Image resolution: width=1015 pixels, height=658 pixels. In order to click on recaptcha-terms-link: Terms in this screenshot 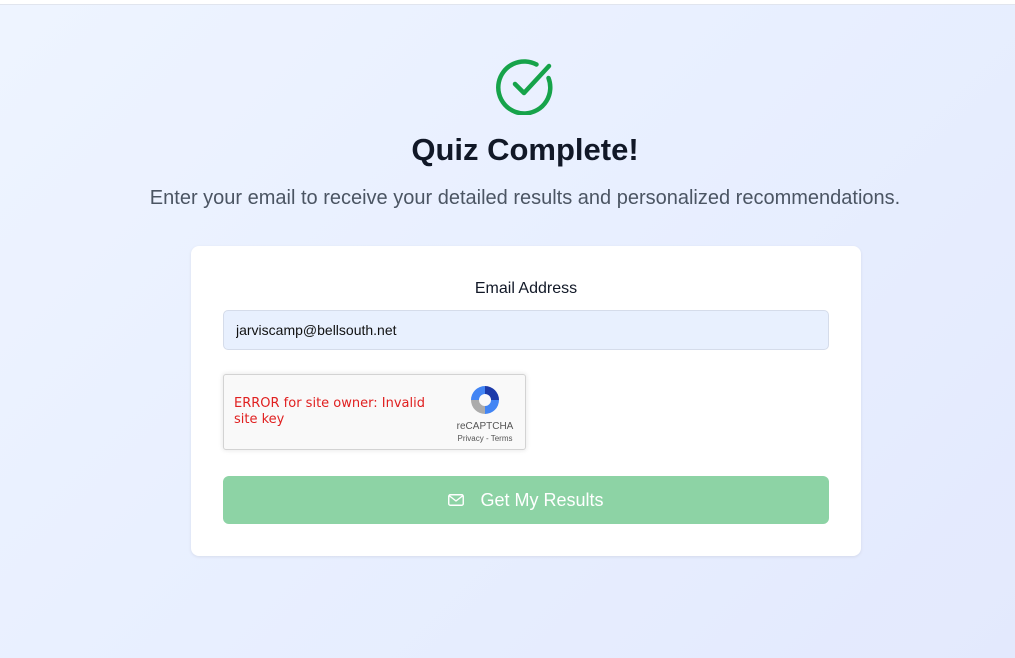, I will do `click(502, 438)`.